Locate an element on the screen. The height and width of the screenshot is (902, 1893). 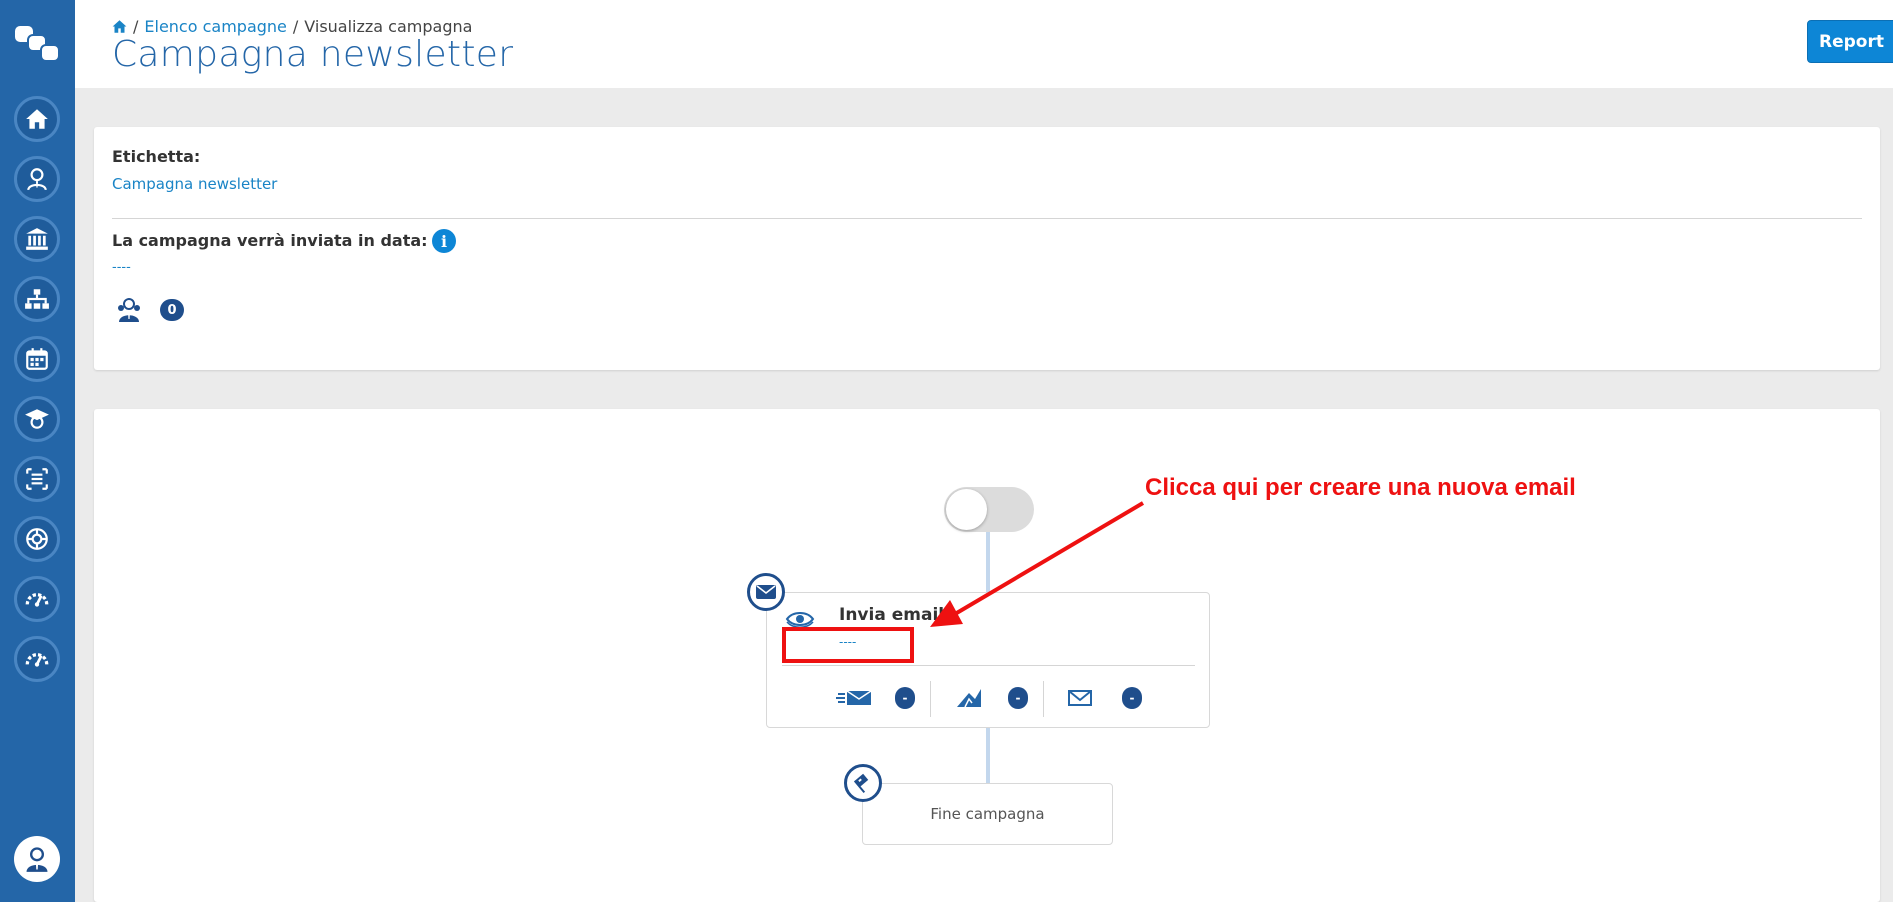
recipients-icon is located at coordinates (129, 310).